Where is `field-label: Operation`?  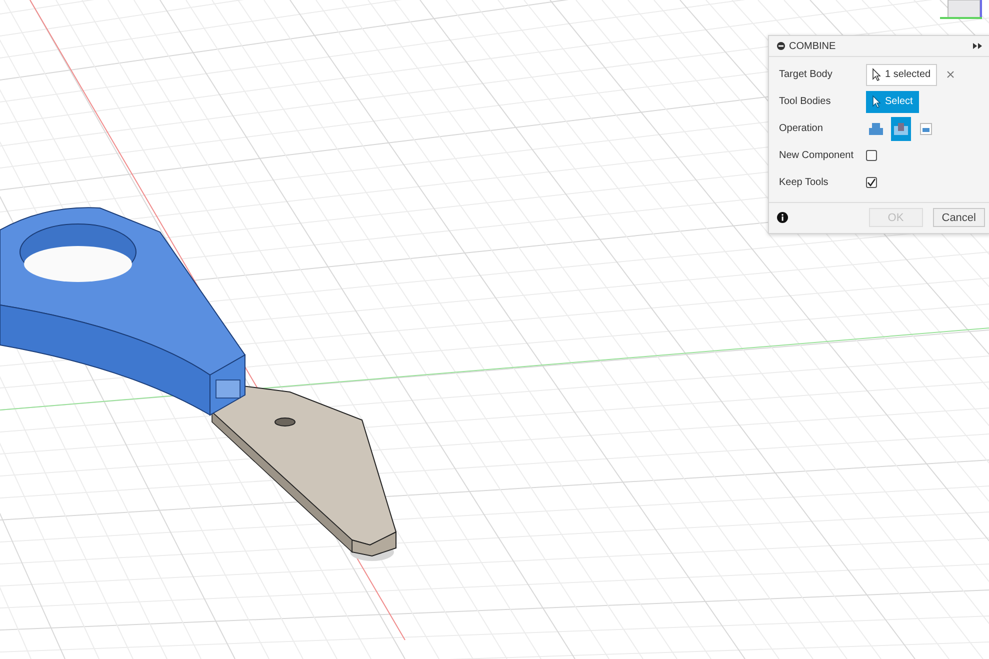
field-label: Operation is located at coordinates (801, 128).